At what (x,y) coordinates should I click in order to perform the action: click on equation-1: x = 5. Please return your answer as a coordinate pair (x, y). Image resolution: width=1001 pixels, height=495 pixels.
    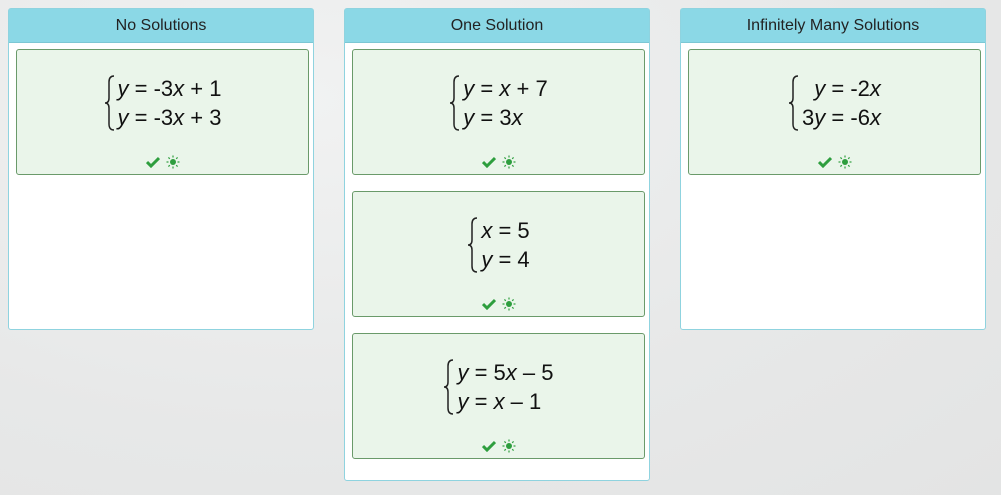
    Looking at the image, I should click on (505, 230).